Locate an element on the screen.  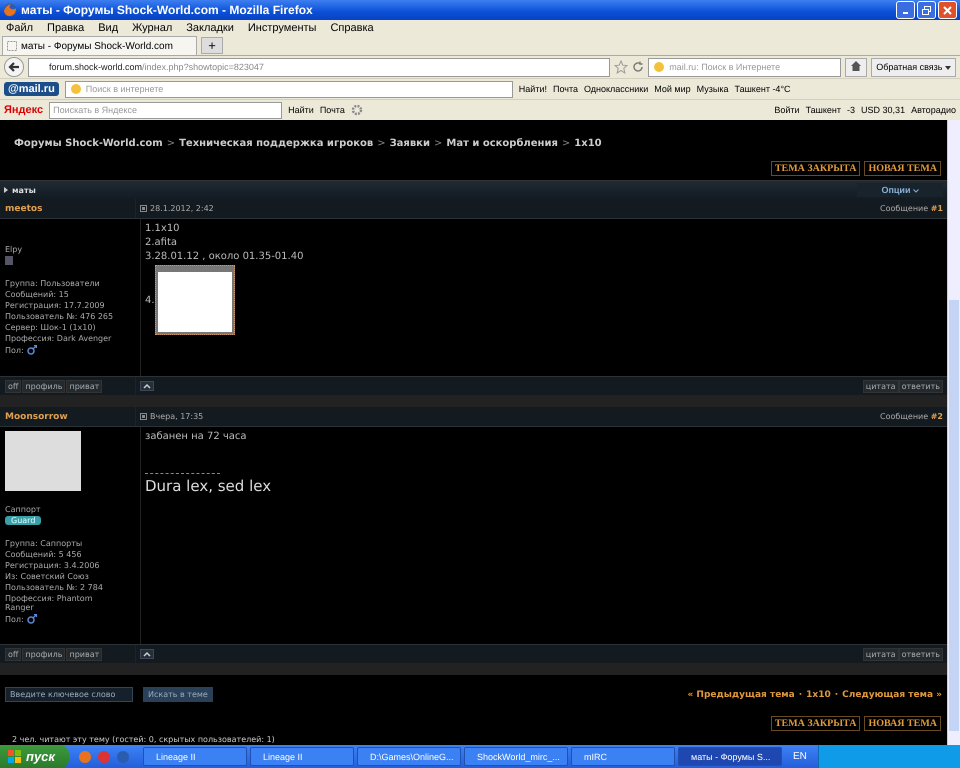
radio-link: Авторадио is located at coordinates (933, 110).